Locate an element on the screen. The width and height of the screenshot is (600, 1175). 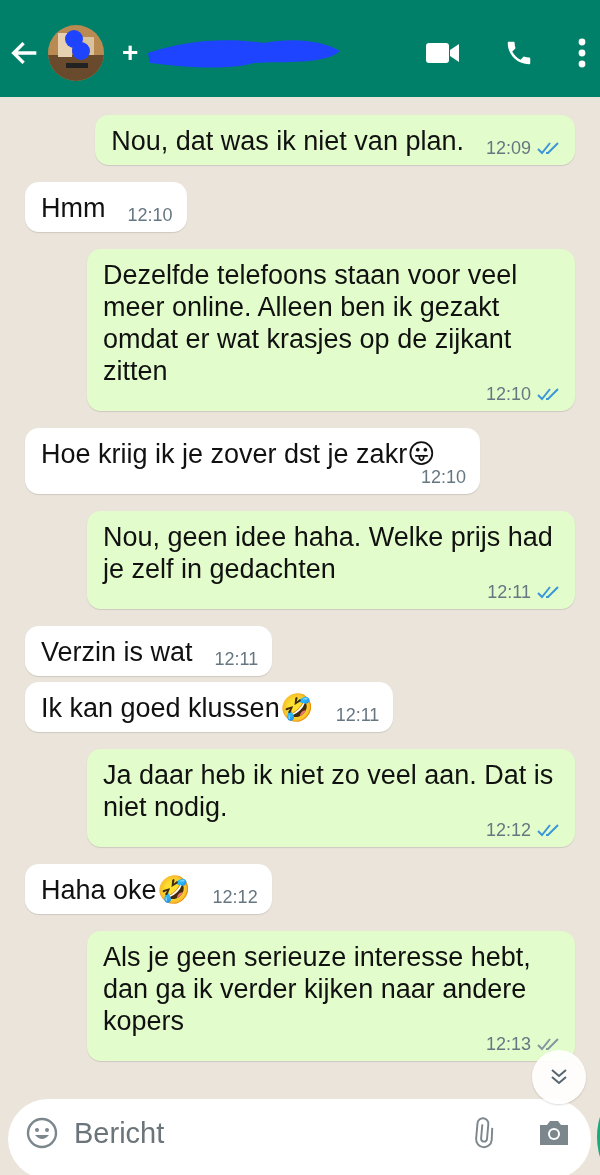
message-time: 12:09 is located at coordinates (508, 148).